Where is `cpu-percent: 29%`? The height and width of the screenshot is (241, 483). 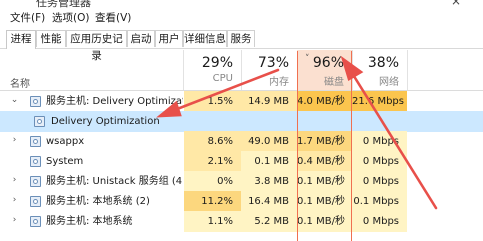 cpu-percent: 29% is located at coordinates (217, 63).